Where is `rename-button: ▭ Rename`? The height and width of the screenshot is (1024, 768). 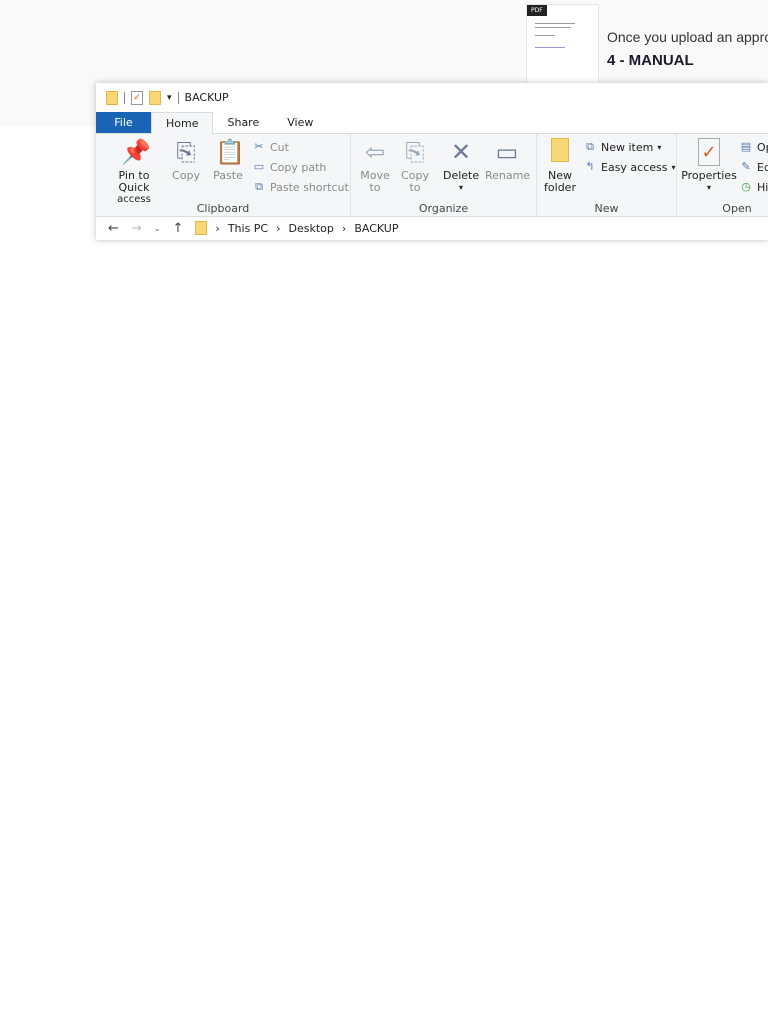
rename-button: ▭ Rename is located at coordinates (508, 160).